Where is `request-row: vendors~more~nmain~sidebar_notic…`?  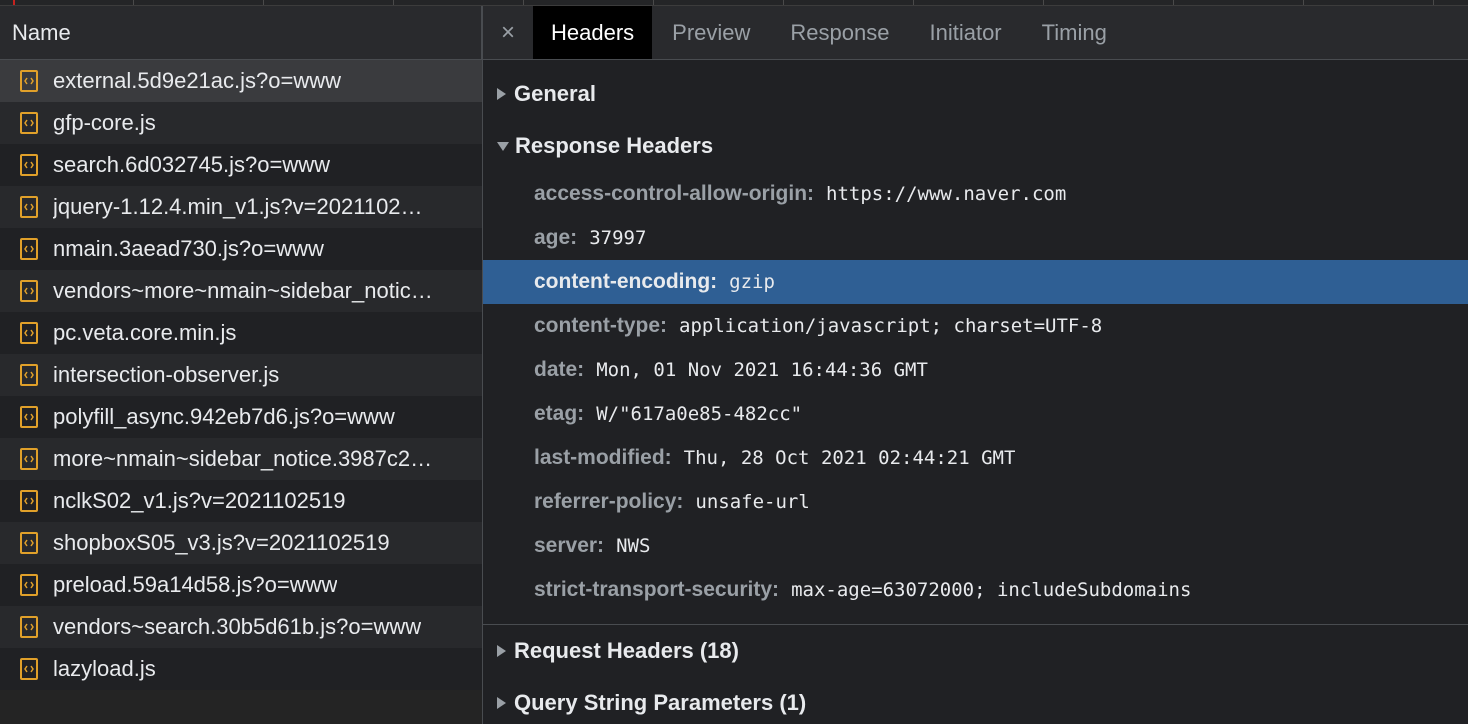 request-row: vendors~more~nmain~sidebar_notic… is located at coordinates (241, 291).